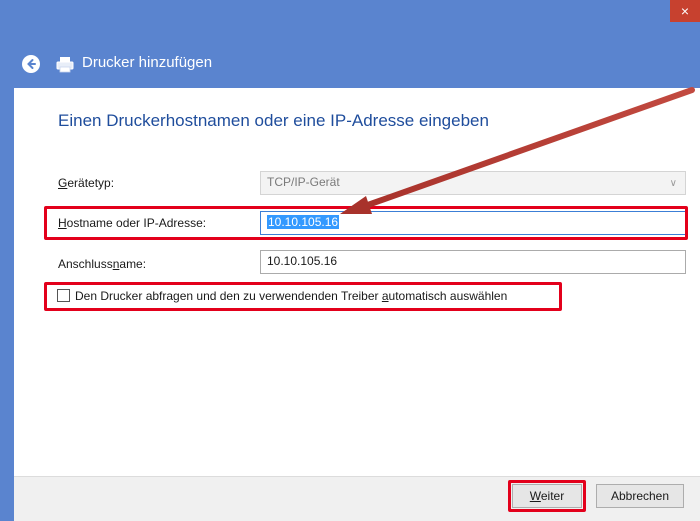 The height and width of the screenshot is (521, 700). Describe the element at coordinates (63, 295) in the screenshot. I see `auto-driver-checkbox` at that location.